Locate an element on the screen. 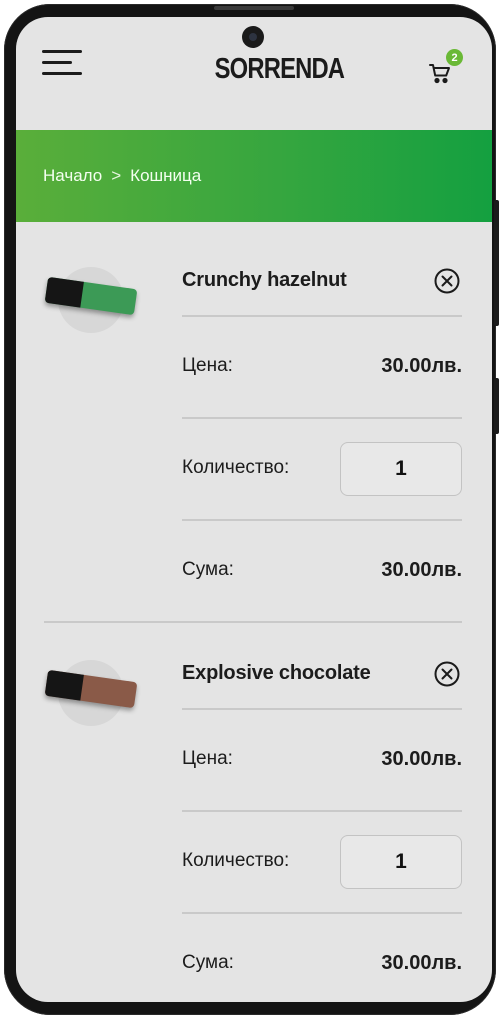  chevron-right-icon: > is located at coordinates (116, 175).